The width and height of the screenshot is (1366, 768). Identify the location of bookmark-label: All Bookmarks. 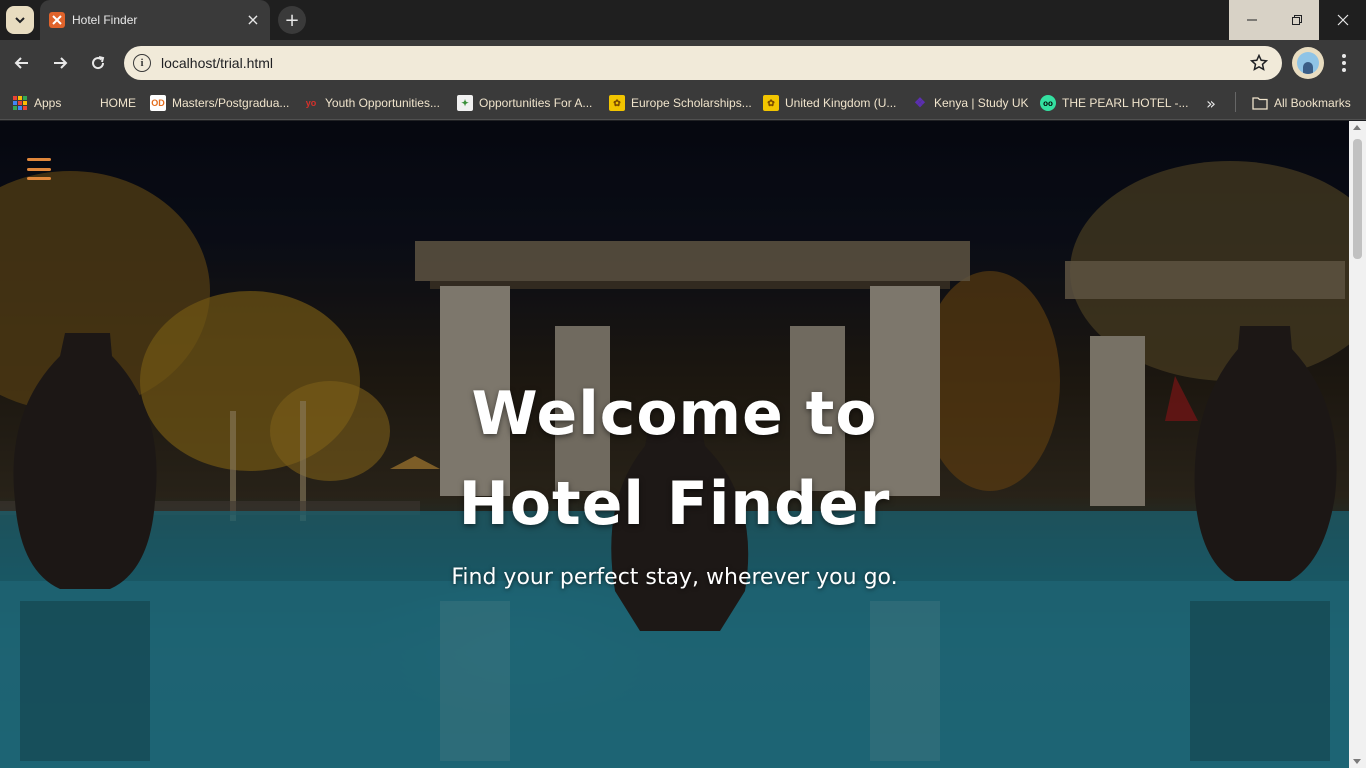
(1312, 103).